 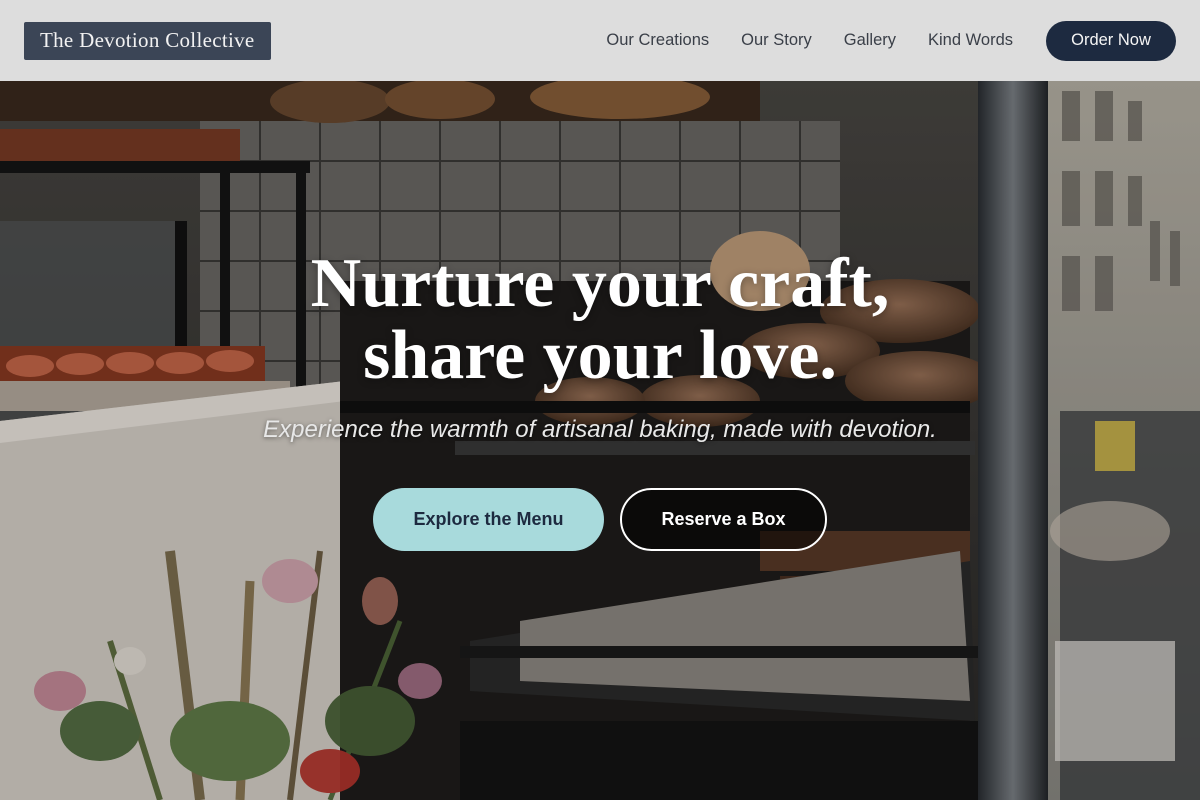 I want to click on site-logo: The Devotion Collective, so click(x=147, y=40).